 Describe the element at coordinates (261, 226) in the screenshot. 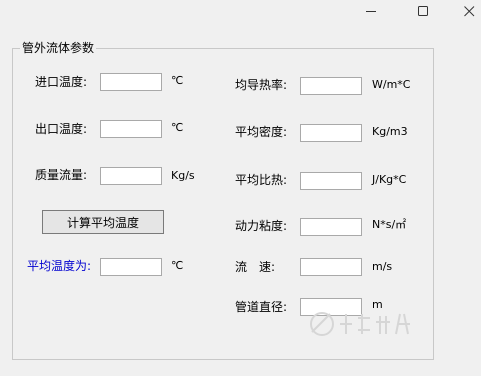

I see `dynamic-viscosity-label: 动力粘度:` at that location.